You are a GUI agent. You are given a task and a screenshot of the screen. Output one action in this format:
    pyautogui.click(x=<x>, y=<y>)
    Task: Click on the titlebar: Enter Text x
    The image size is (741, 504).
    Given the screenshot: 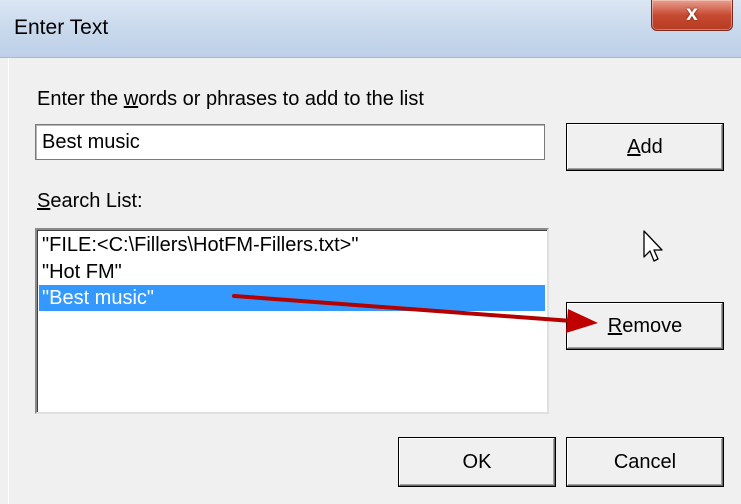 What is the action you would take?
    pyautogui.click(x=370, y=29)
    